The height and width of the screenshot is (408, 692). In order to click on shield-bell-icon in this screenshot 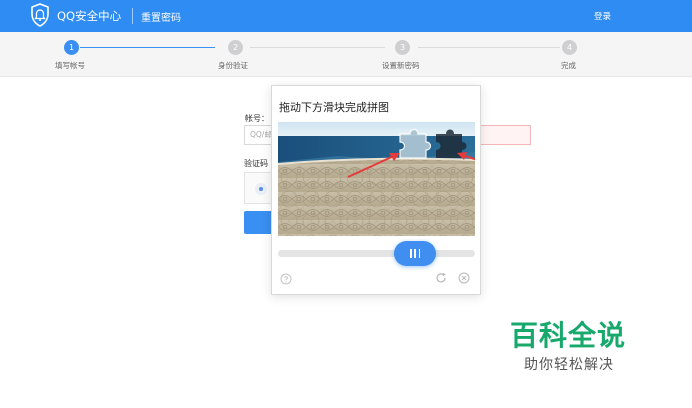, I will do `click(40, 15)`.